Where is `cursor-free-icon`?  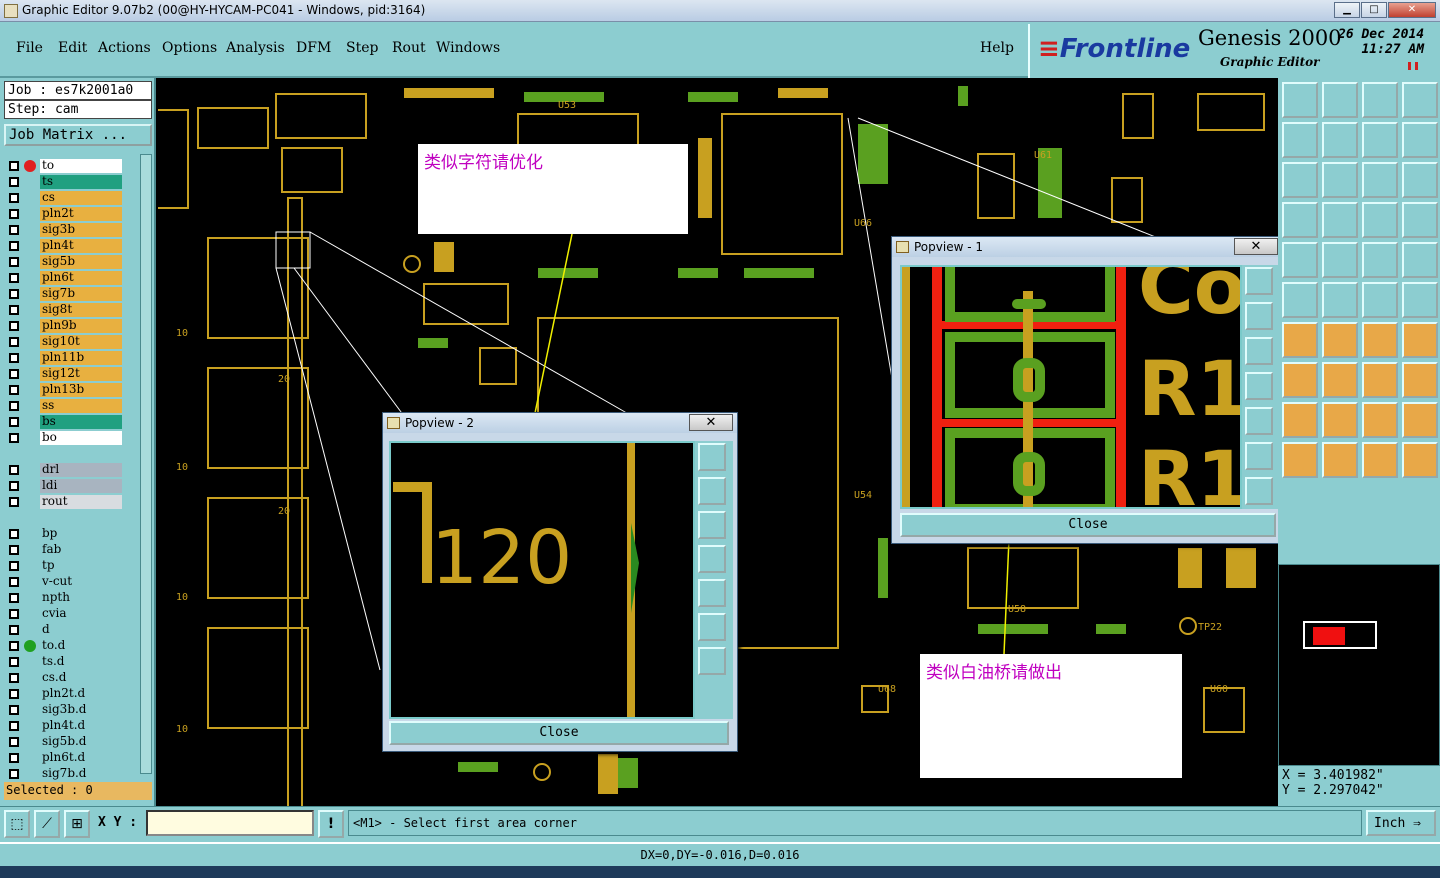 cursor-free-icon is located at coordinates (1420, 460).